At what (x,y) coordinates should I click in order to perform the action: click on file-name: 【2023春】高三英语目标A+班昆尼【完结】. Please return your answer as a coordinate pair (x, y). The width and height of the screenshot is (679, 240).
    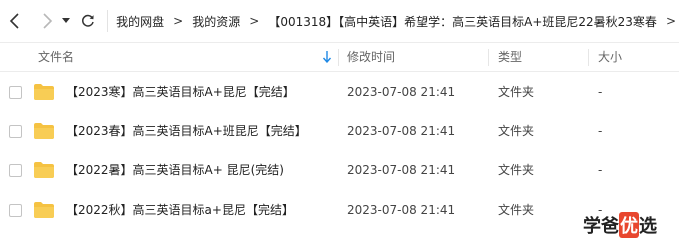
    Looking at the image, I should click on (186, 131).